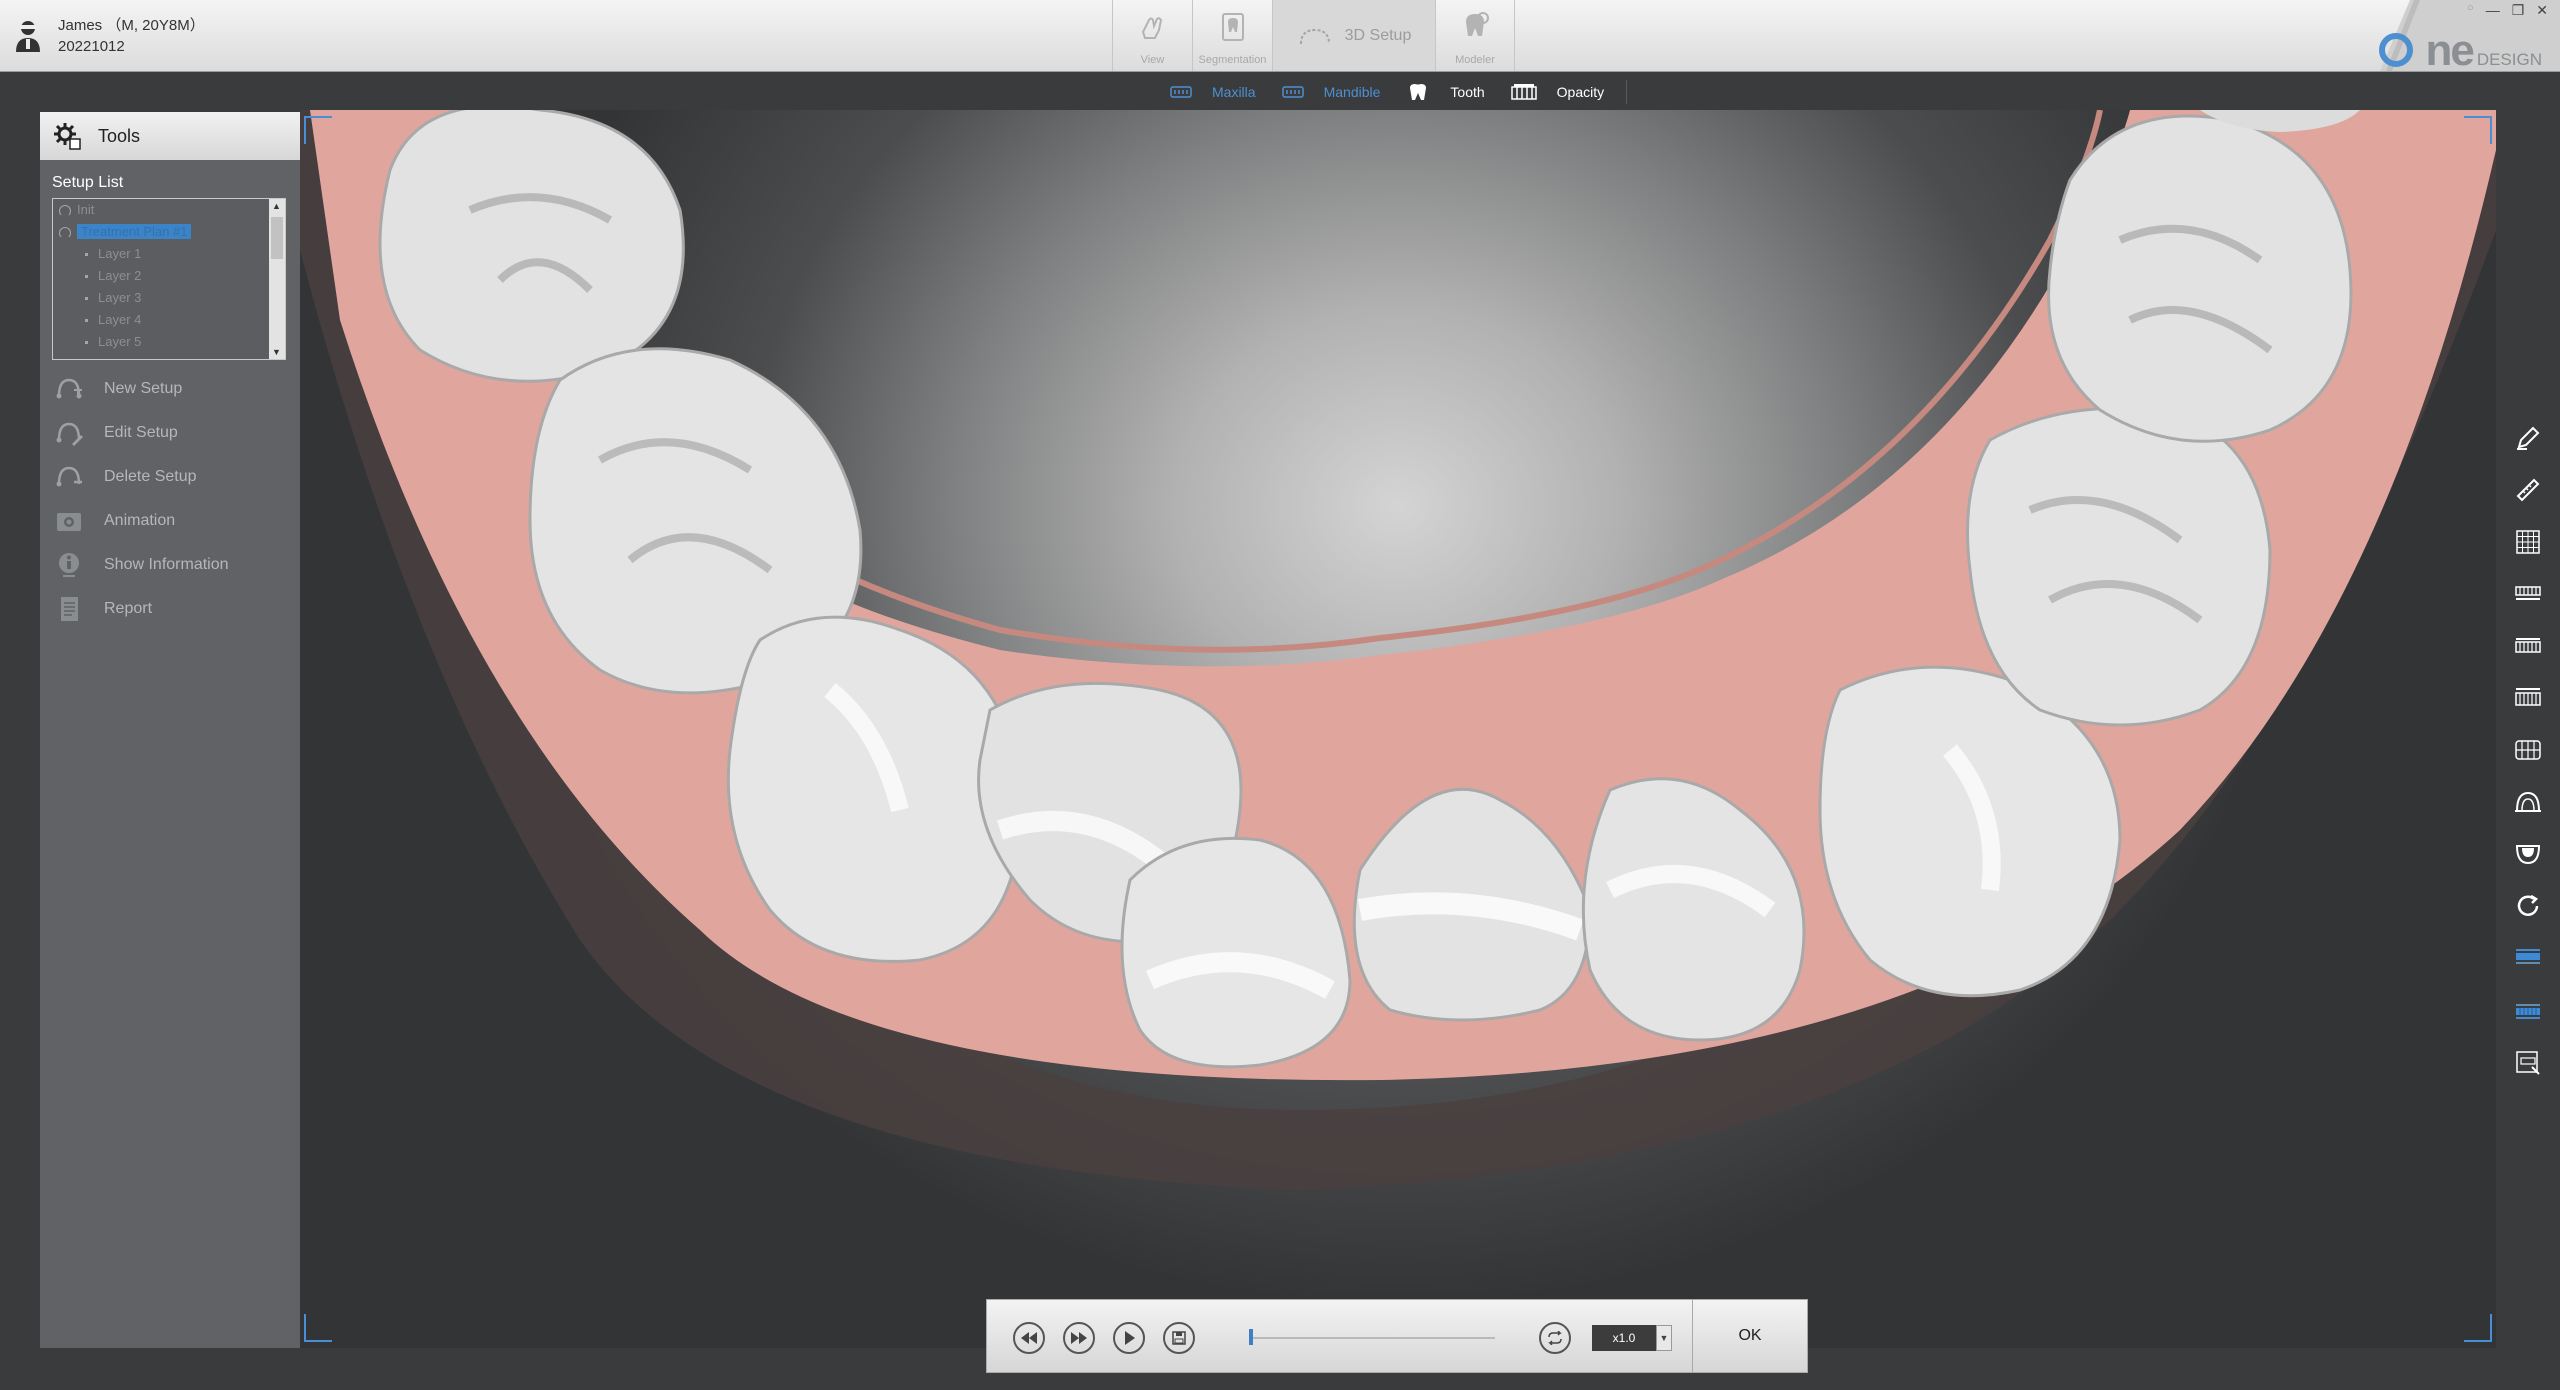  What do you see at coordinates (1624, 1338) in the screenshot?
I see `speed-select: x1.0` at bounding box center [1624, 1338].